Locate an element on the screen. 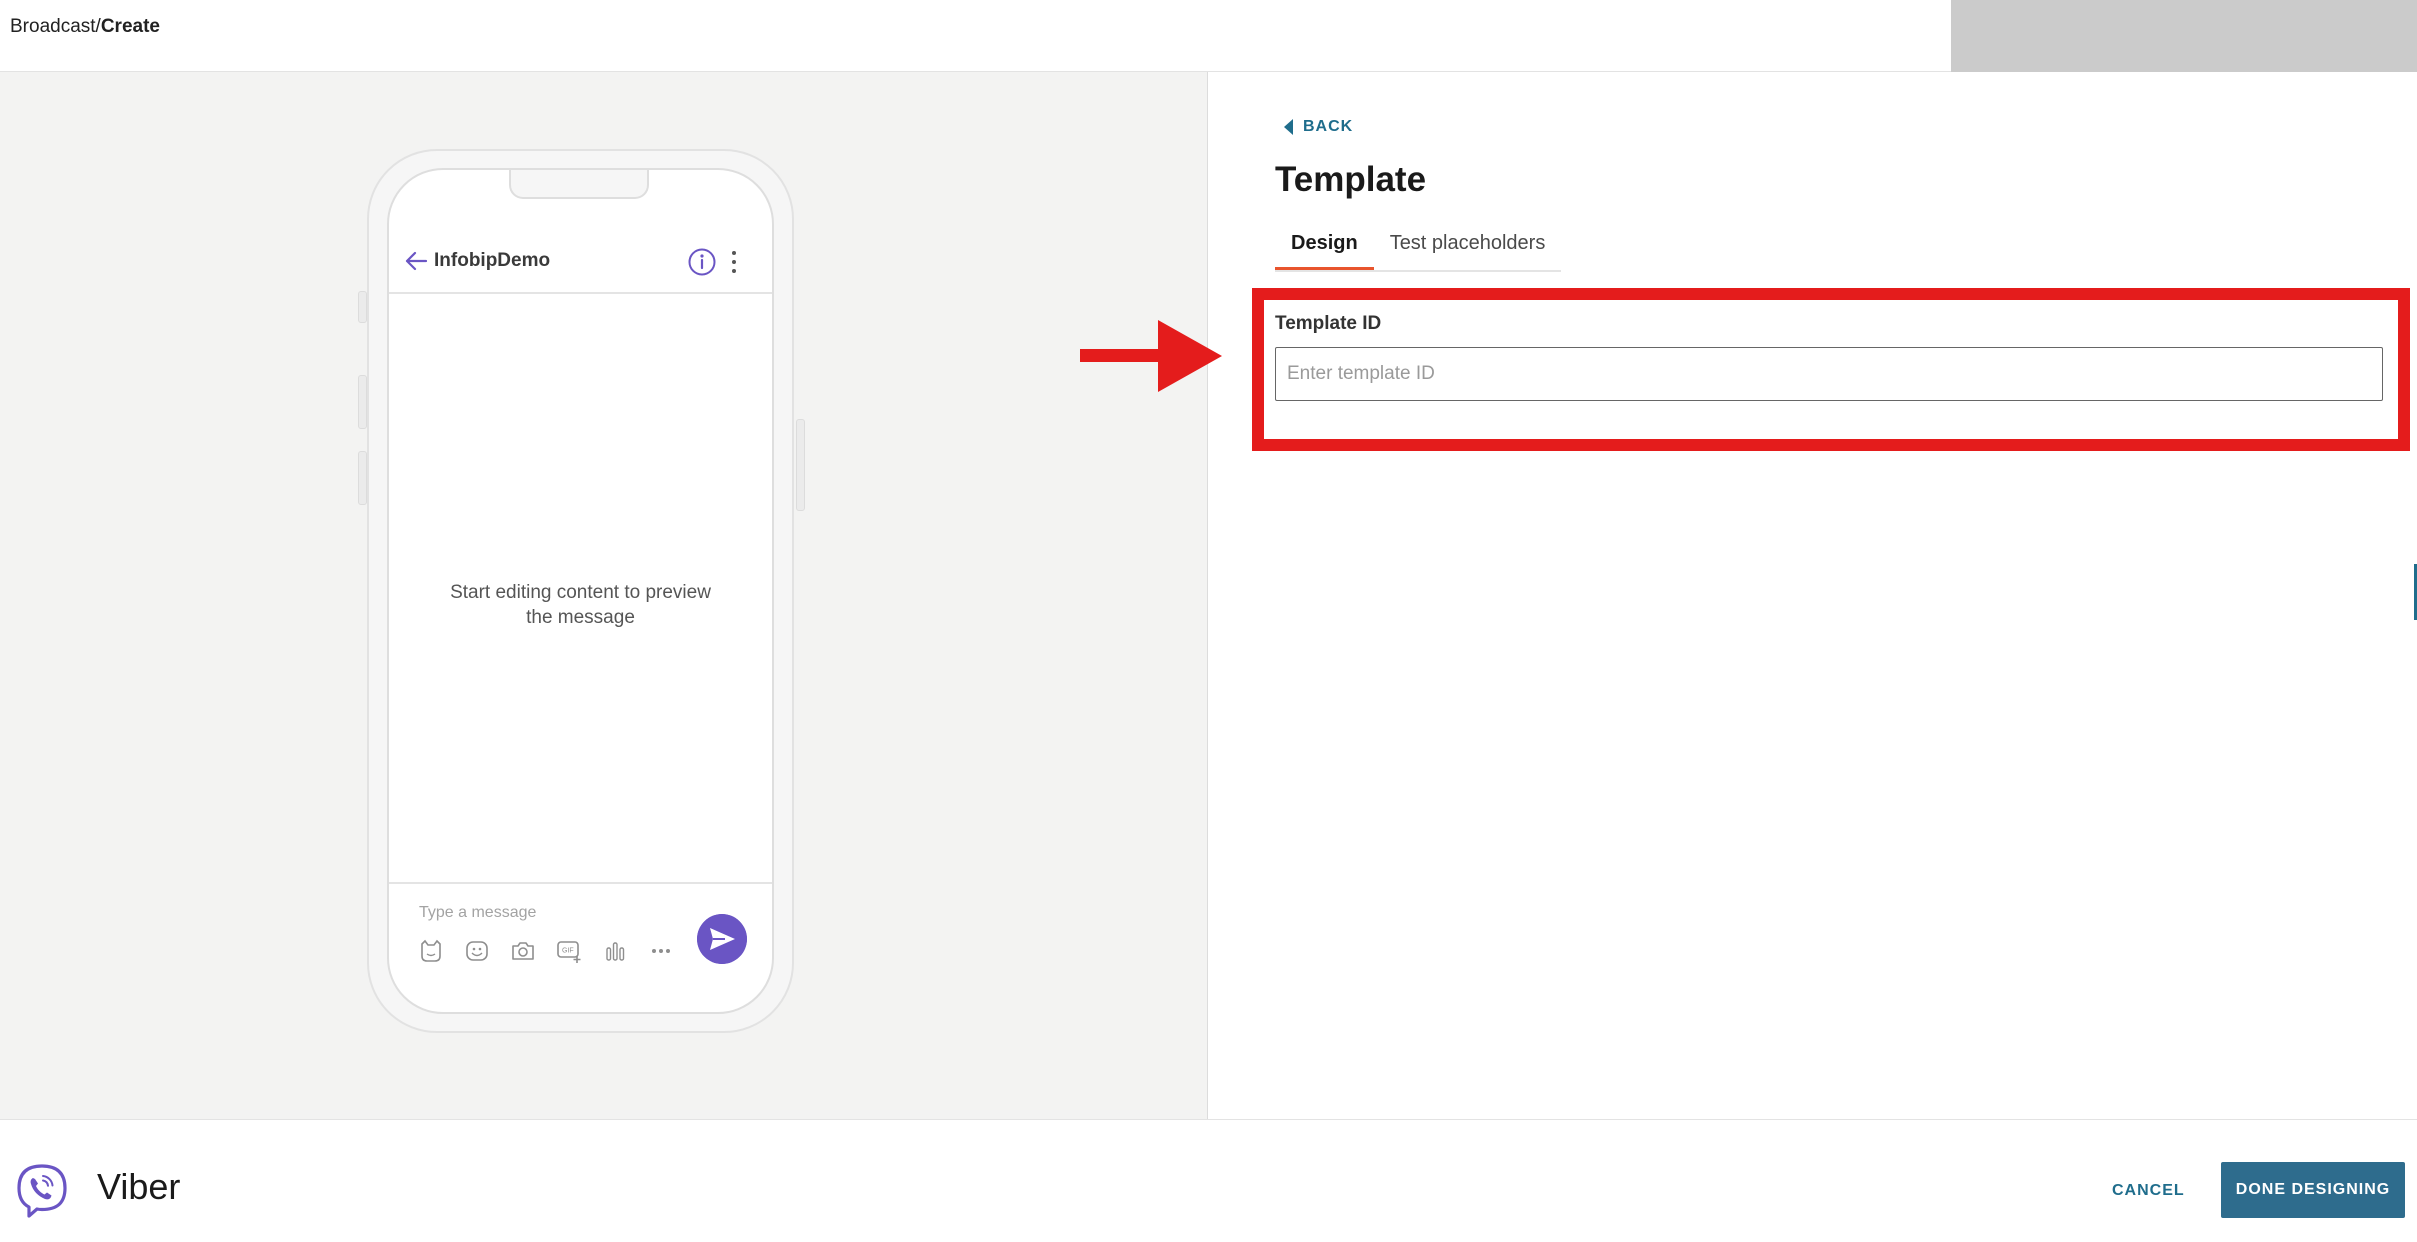  editor-tabs: Design Test placeholders is located at coordinates (1418, 251).